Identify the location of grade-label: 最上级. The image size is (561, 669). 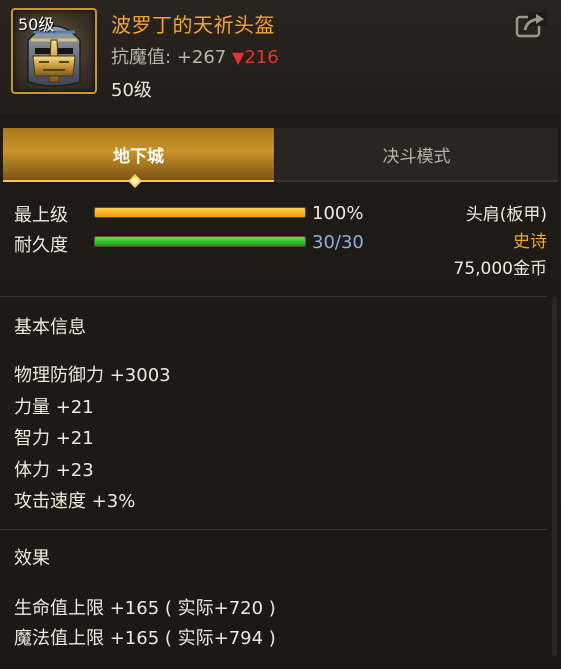
(41, 215).